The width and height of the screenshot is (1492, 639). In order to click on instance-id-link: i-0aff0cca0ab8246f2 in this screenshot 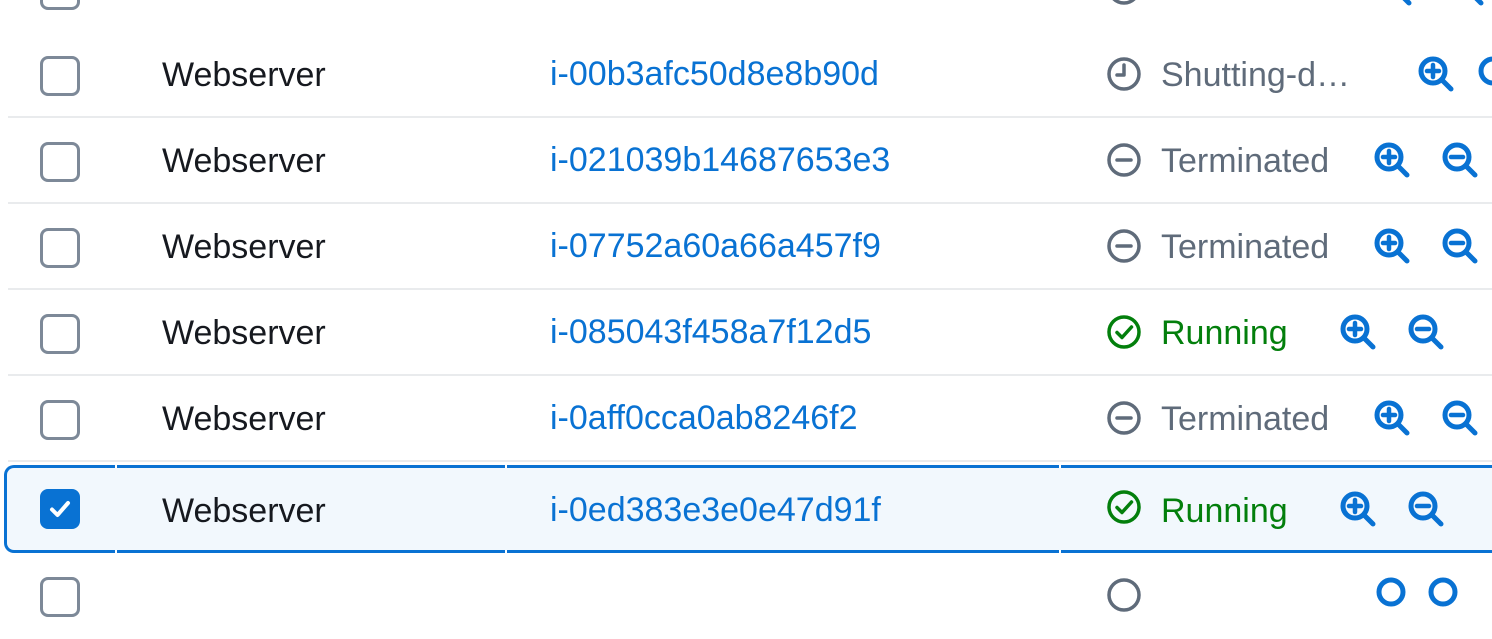, I will do `click(704, 419)`.